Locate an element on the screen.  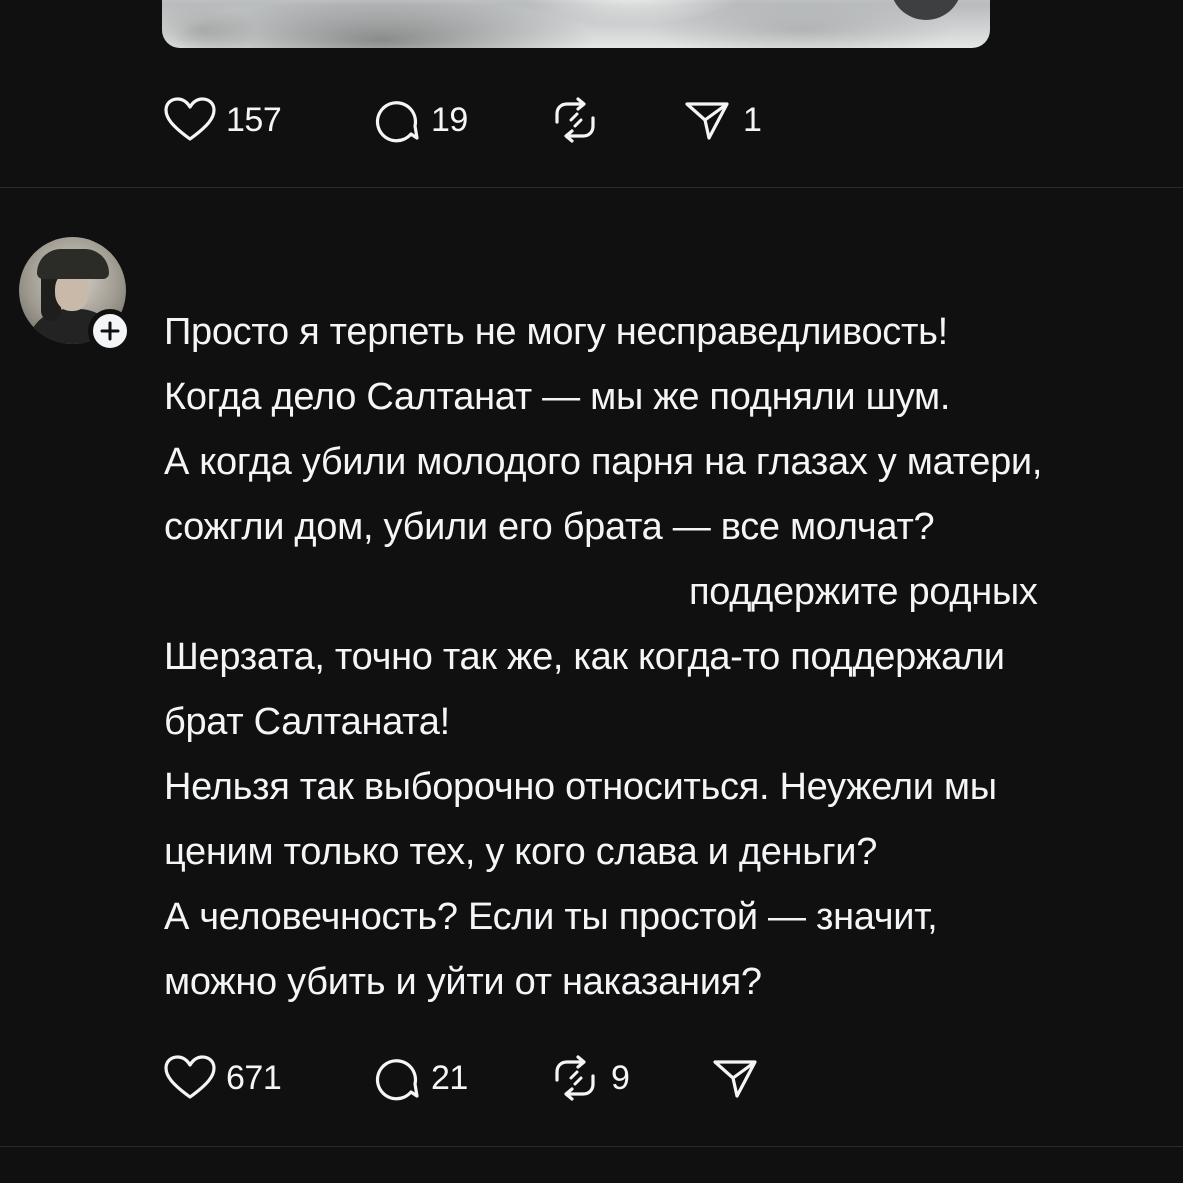
post-line: поддержите родных is located at coordinates (863, 592).